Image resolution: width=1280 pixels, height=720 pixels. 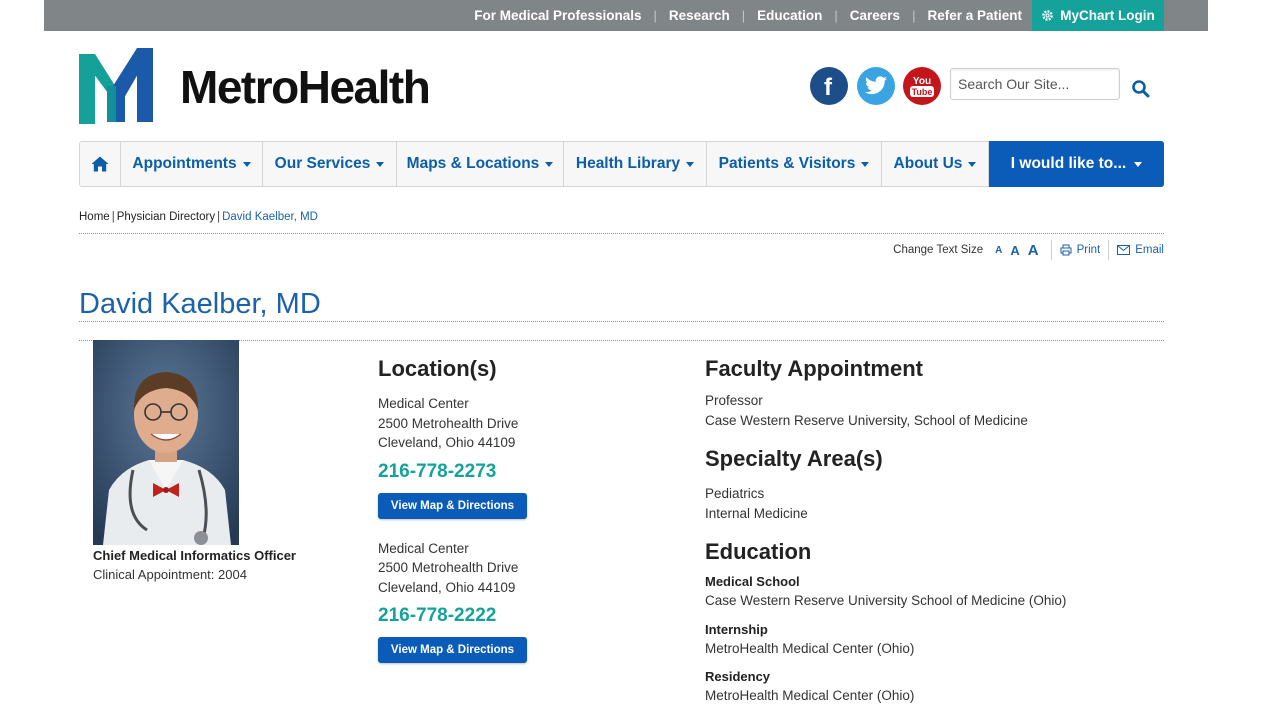 What do you see at coordinates (200, 304) in the screenshot?
I see `page-title: David Kaelber, MD` at bounding box center [200, 304].